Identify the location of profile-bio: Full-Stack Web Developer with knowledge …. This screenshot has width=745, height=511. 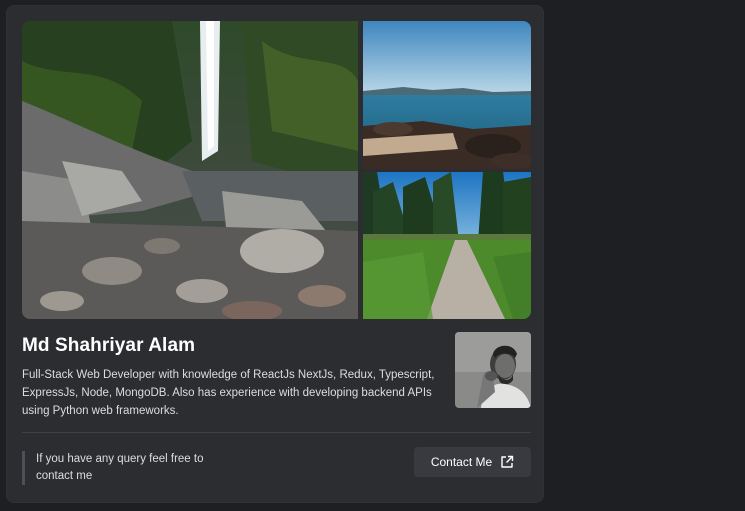
(228, 393).